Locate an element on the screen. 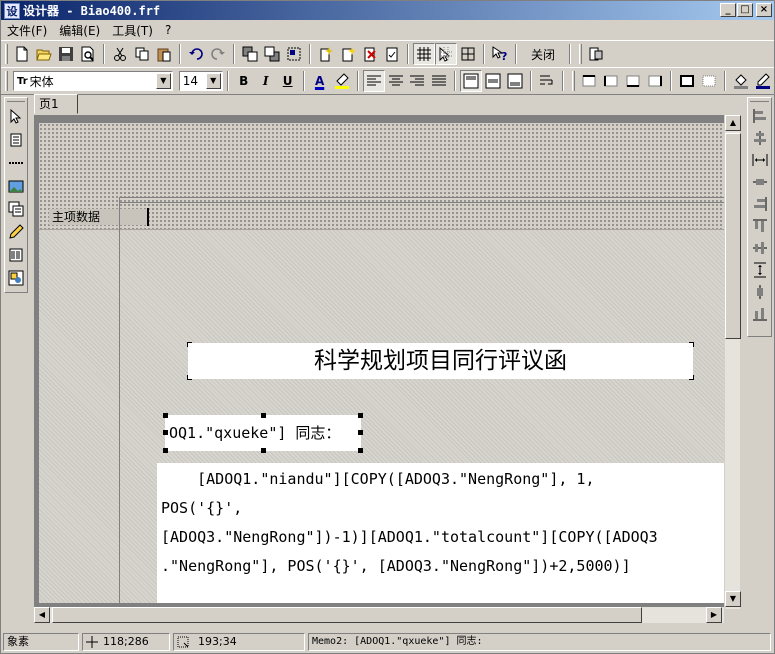 The height and width of the screenshot is (654, 775). word-wrap-icon is located at coordinates (547, 81).